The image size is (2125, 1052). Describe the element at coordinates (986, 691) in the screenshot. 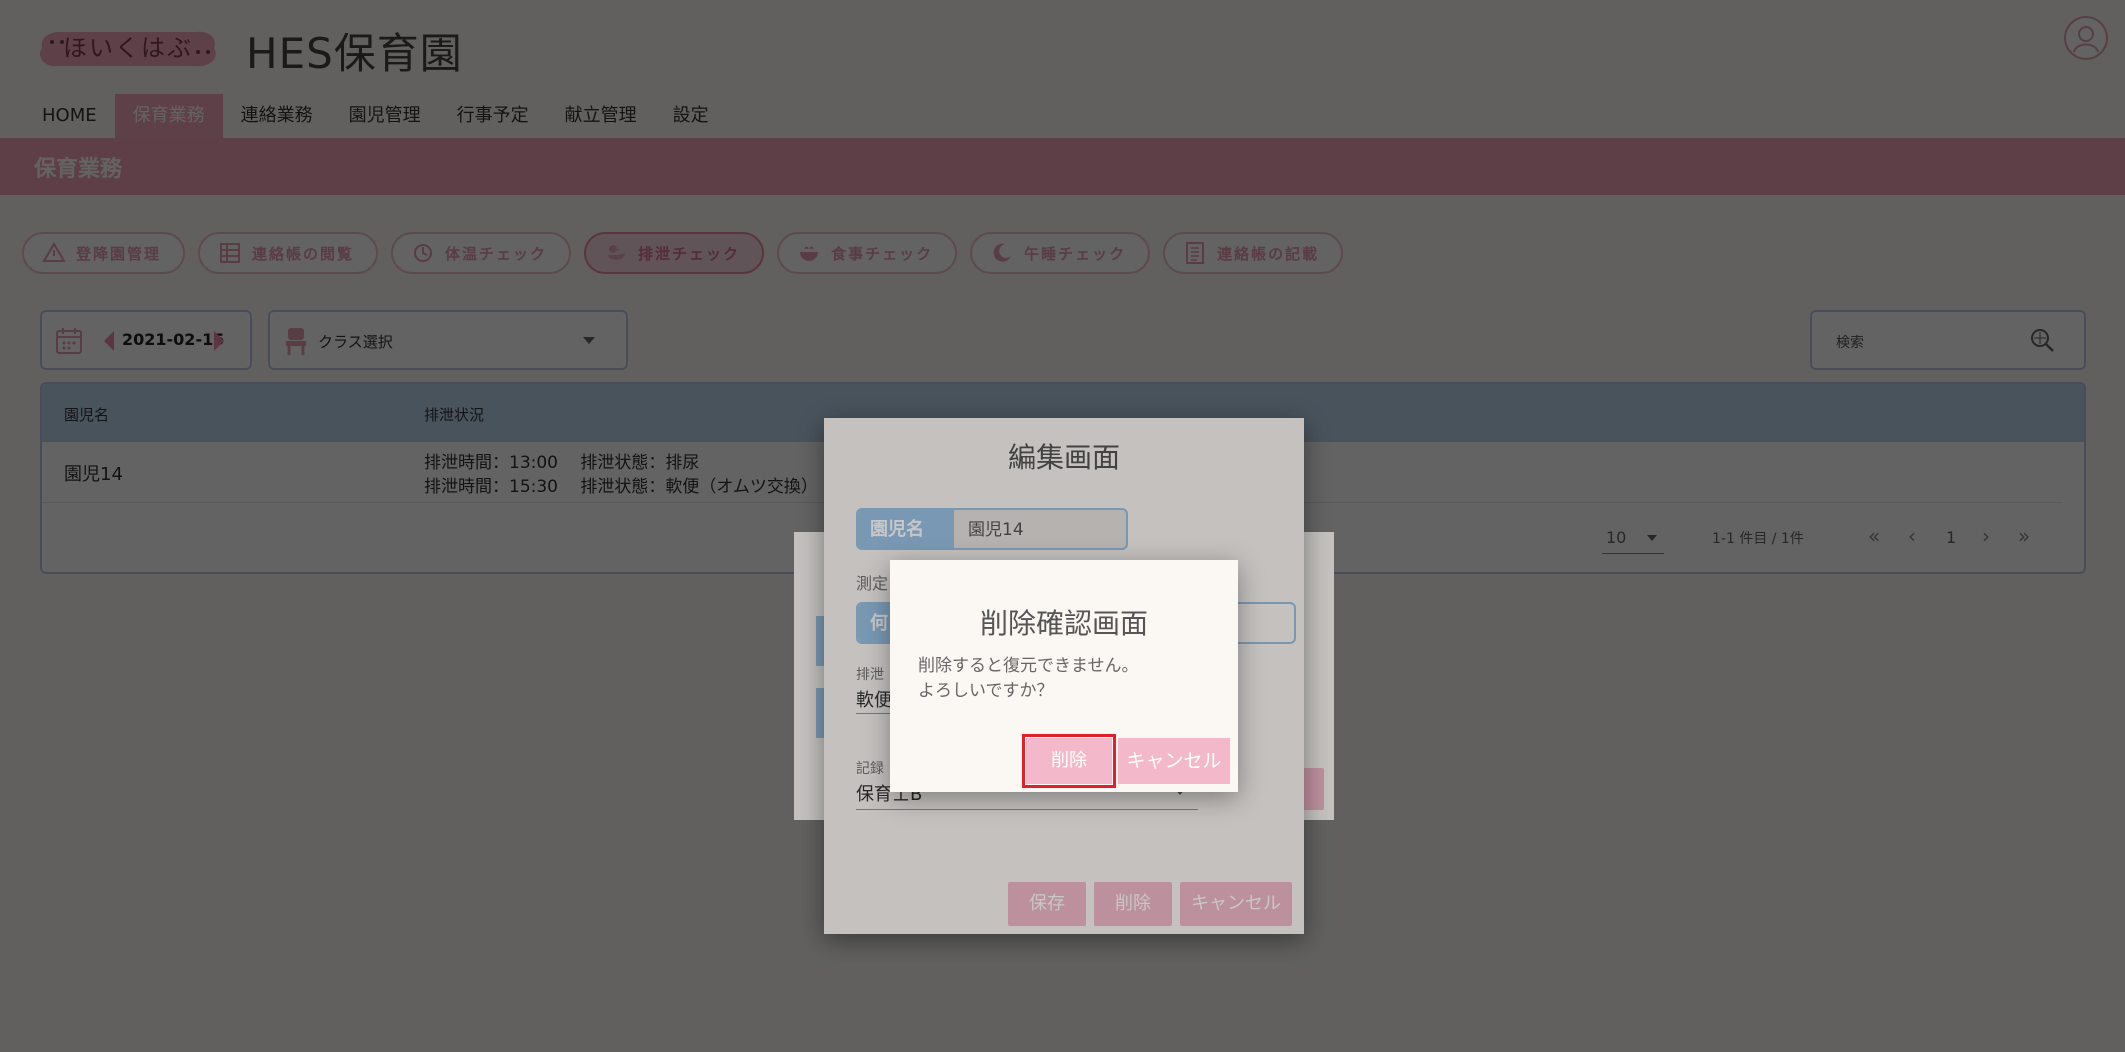

I see `confirm-message-line: よろしいですか？` at that location.